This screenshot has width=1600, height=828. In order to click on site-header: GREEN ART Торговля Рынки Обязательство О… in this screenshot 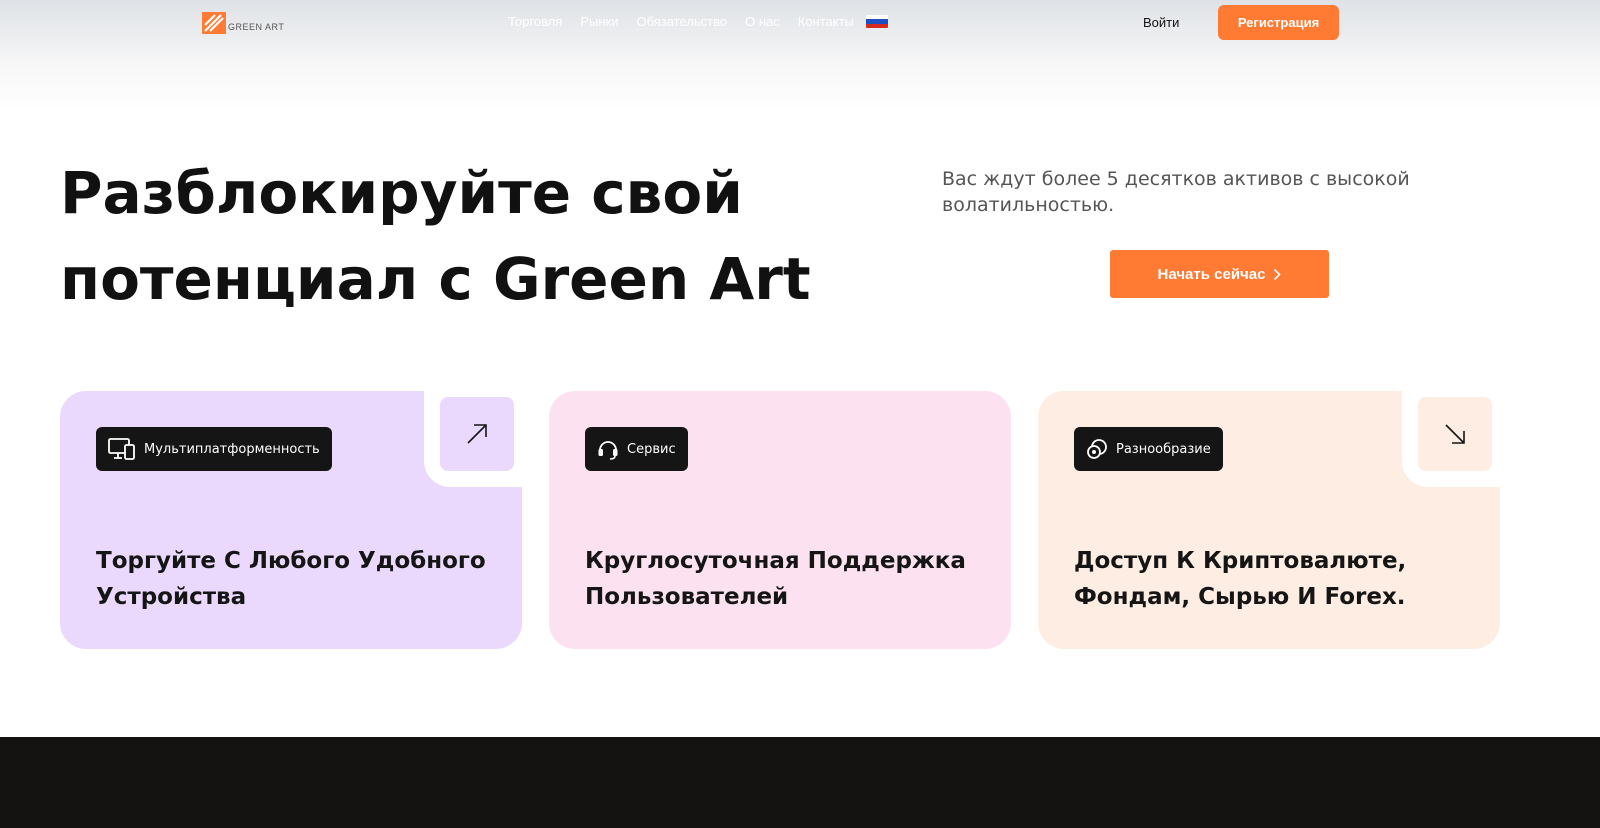, I will do `click(800, 23)`.